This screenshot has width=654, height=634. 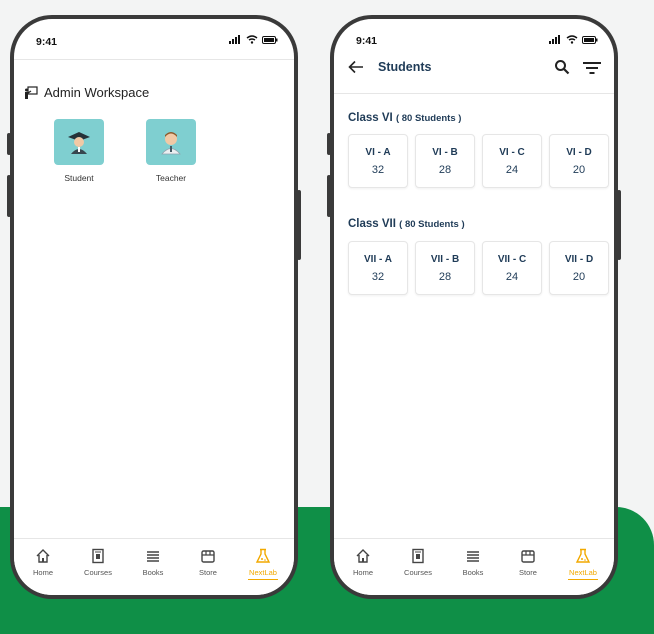 I want to click on back-button, so click(x=356, y=69).